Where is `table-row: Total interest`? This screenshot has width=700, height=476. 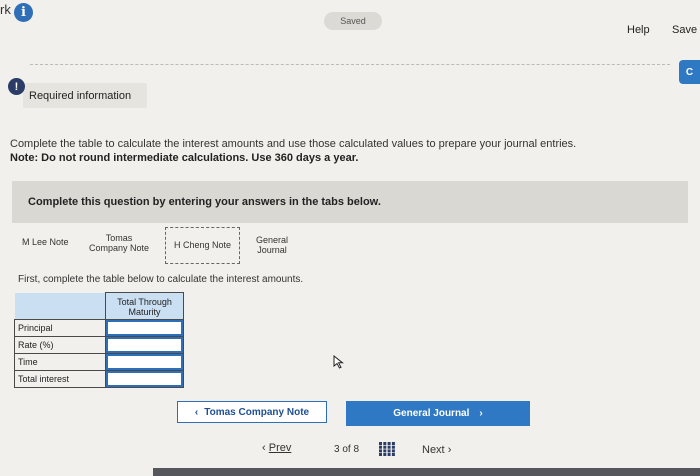 table-row: Total interest is located at coordinates (99, 379).